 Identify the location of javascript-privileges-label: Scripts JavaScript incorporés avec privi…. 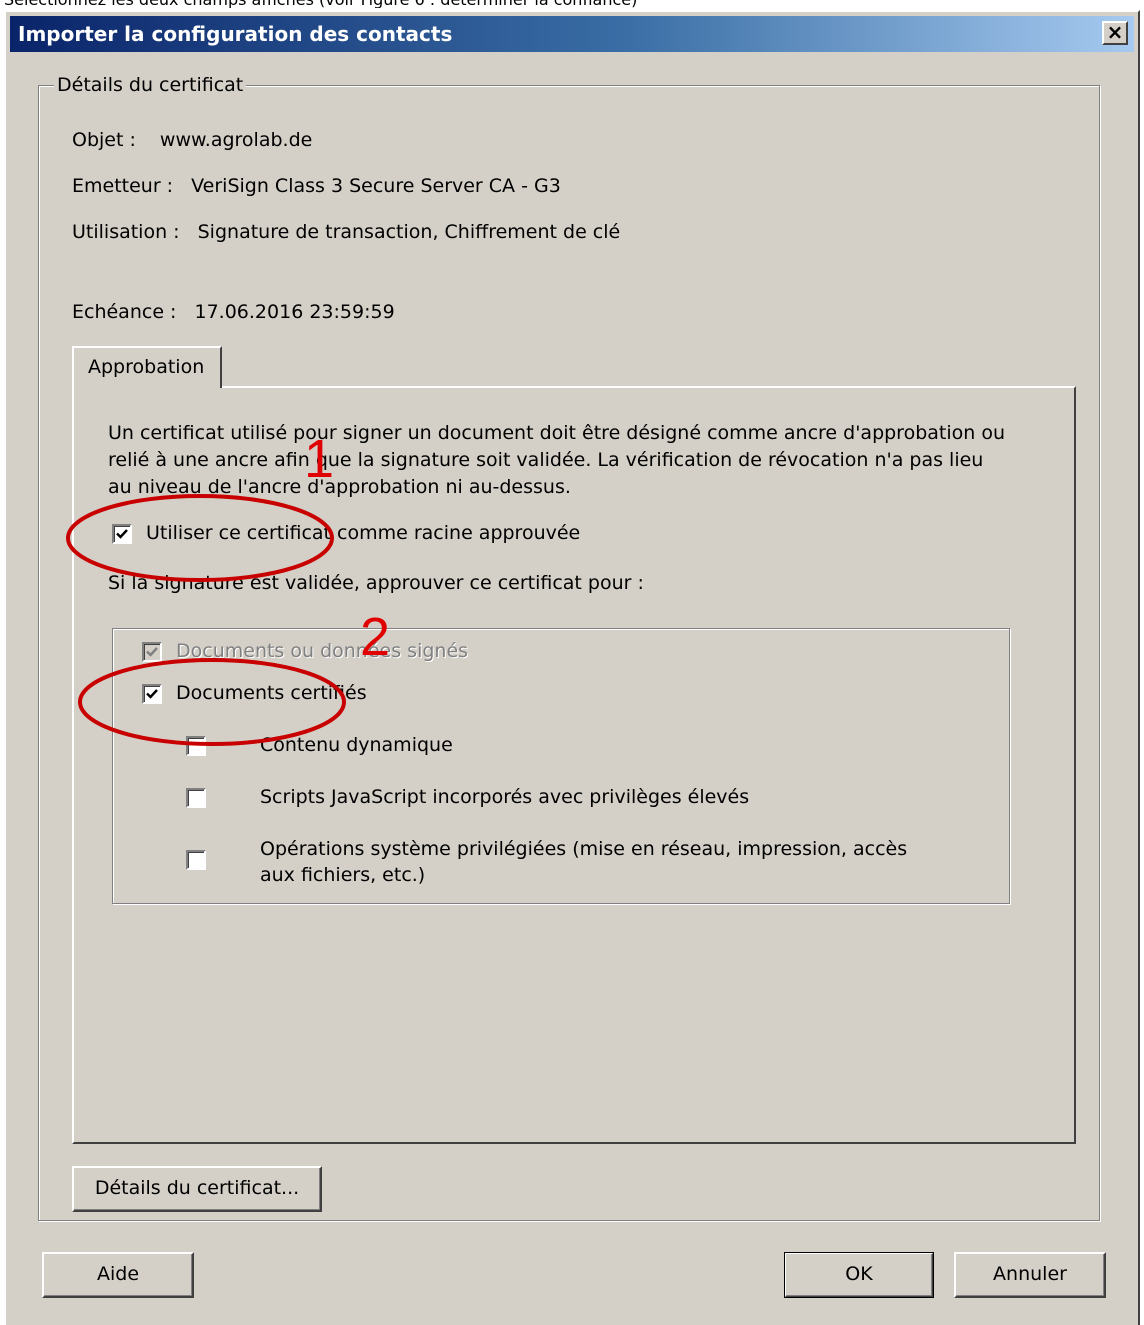
(504, 797).